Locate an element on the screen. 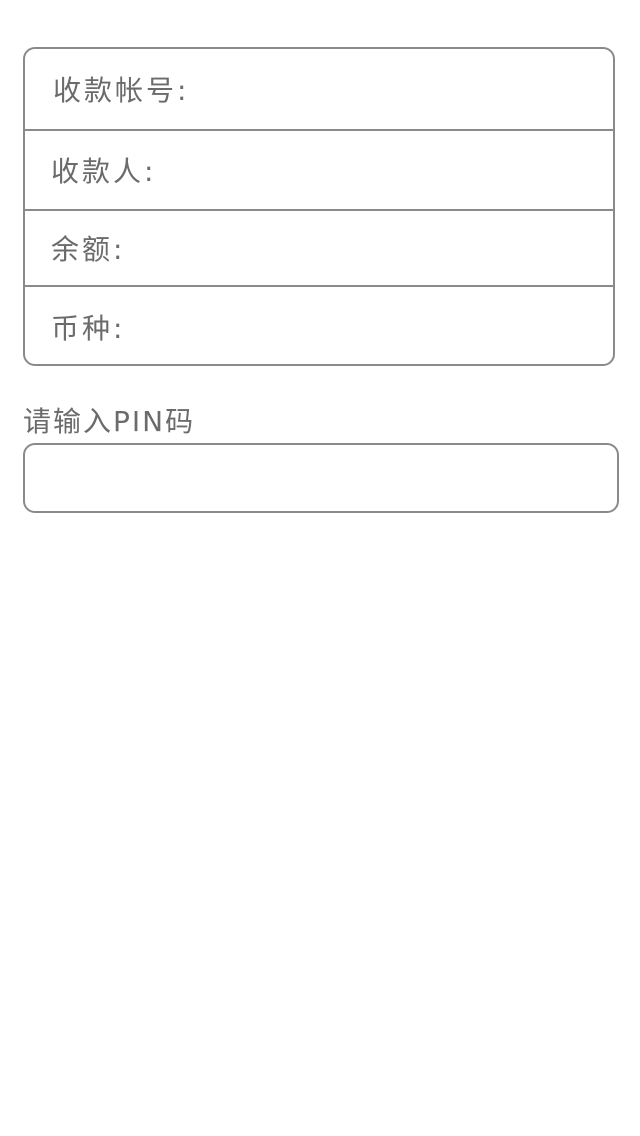 The width and height of the screenshot is (640, 1136). payee-account-row: 收款帐号: is located at coordinates (319, 89).